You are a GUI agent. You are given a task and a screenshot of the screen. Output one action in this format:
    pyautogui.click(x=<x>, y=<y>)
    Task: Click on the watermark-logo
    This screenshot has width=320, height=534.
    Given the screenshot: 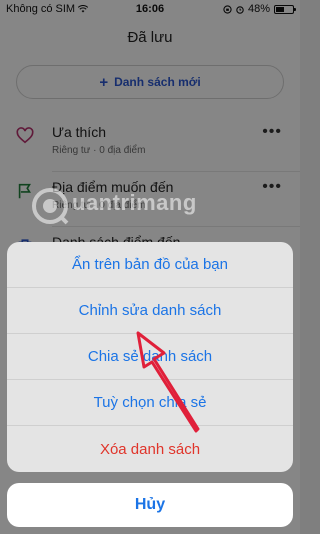 What is the action you would take?
    pyautogui.click(x=50, y=206)
    